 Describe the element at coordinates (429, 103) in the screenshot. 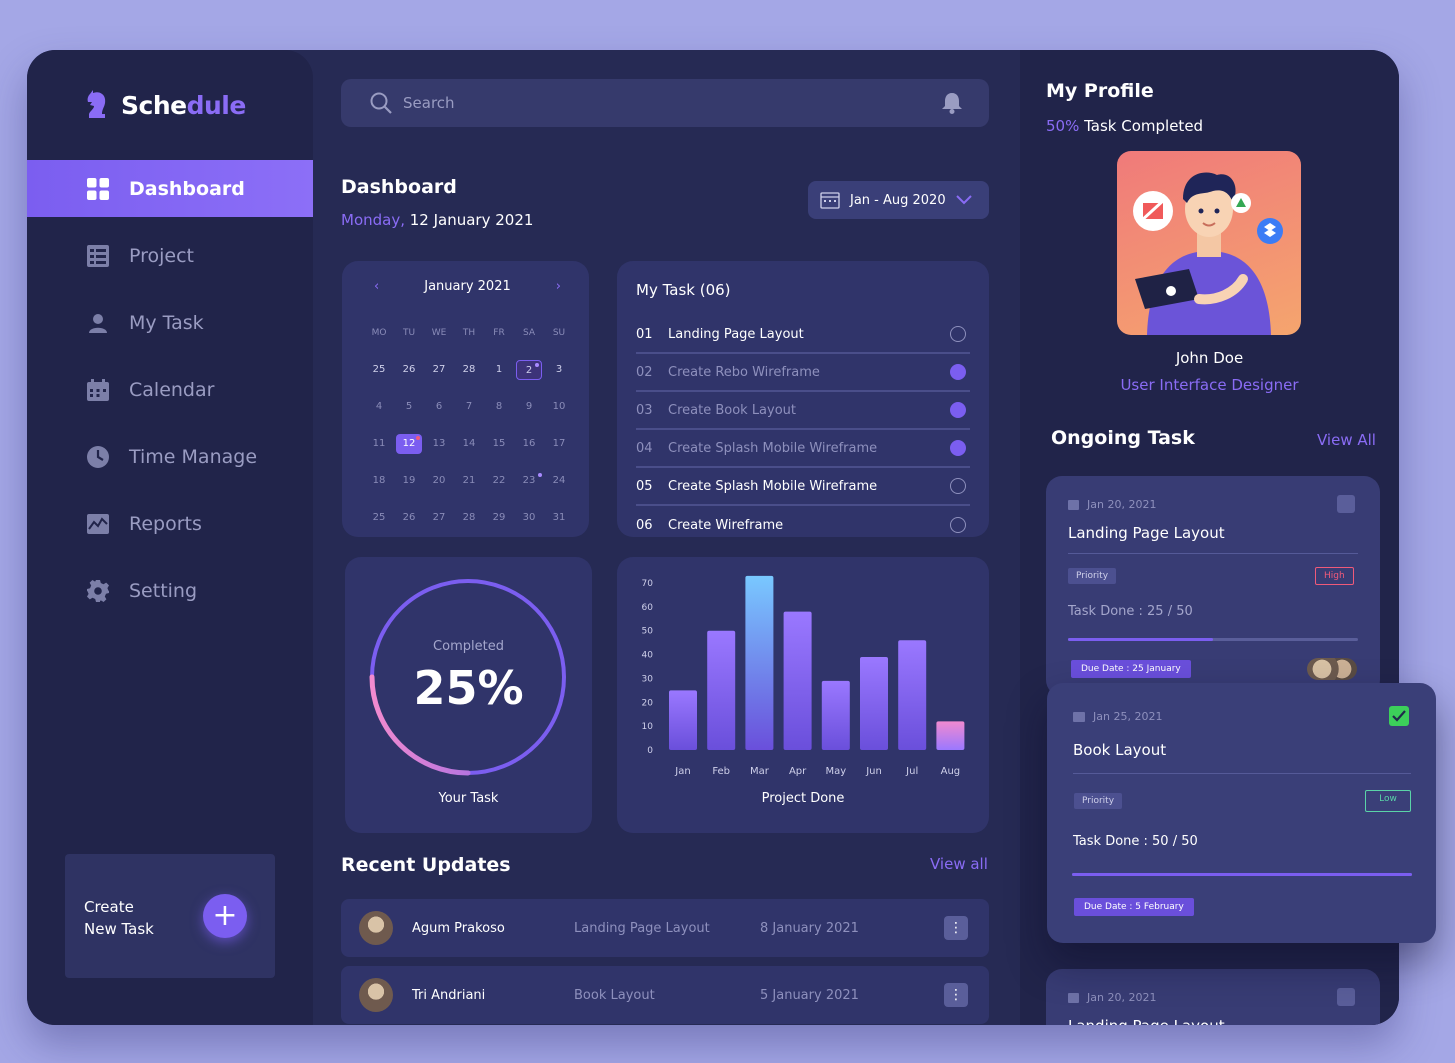

I see `search-input: Search` at that location.